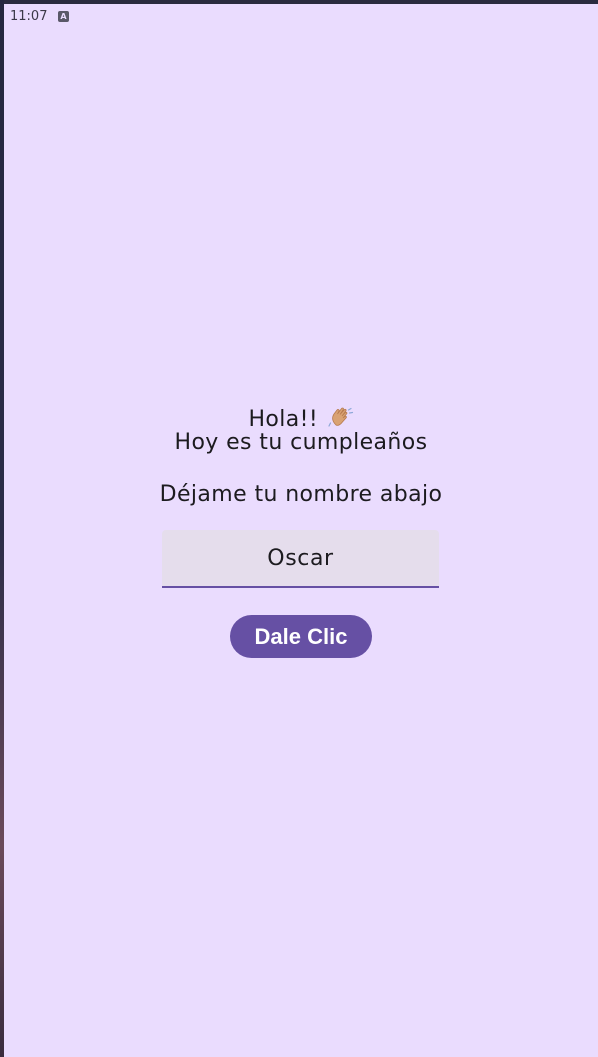 The width and height of the screenshot is (598, 1057). I want to click on name-prompt: Déjame tu nombre abajo, so click(301, 494).